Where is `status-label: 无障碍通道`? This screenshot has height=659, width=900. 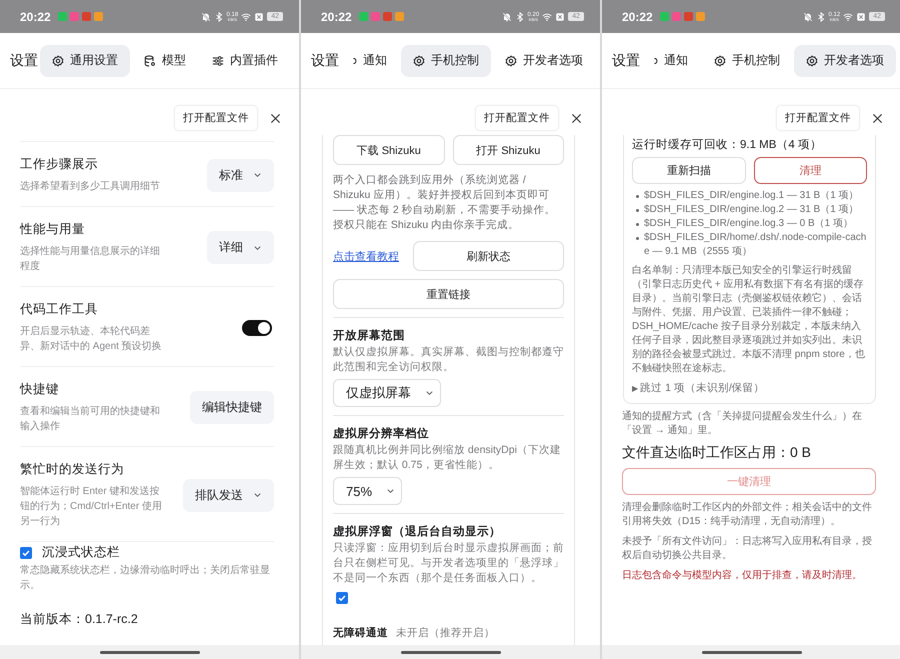 status-label: 无障碍通道 is located at coordinates (360, 633).